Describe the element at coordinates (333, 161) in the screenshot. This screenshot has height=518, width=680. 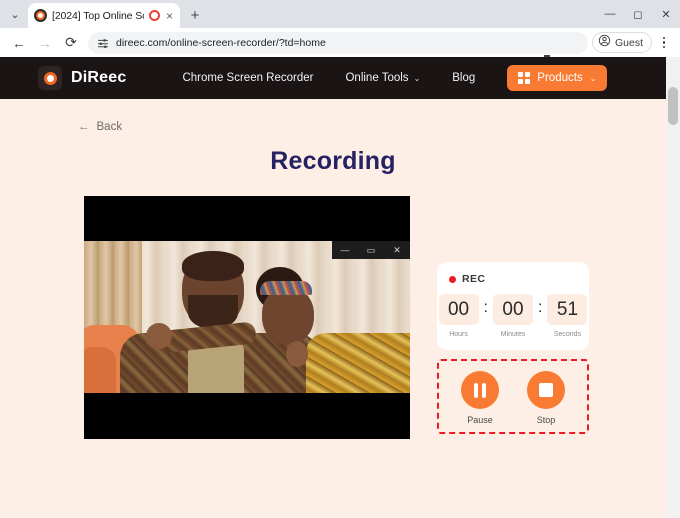
I see `page-title: Recording` at that location.